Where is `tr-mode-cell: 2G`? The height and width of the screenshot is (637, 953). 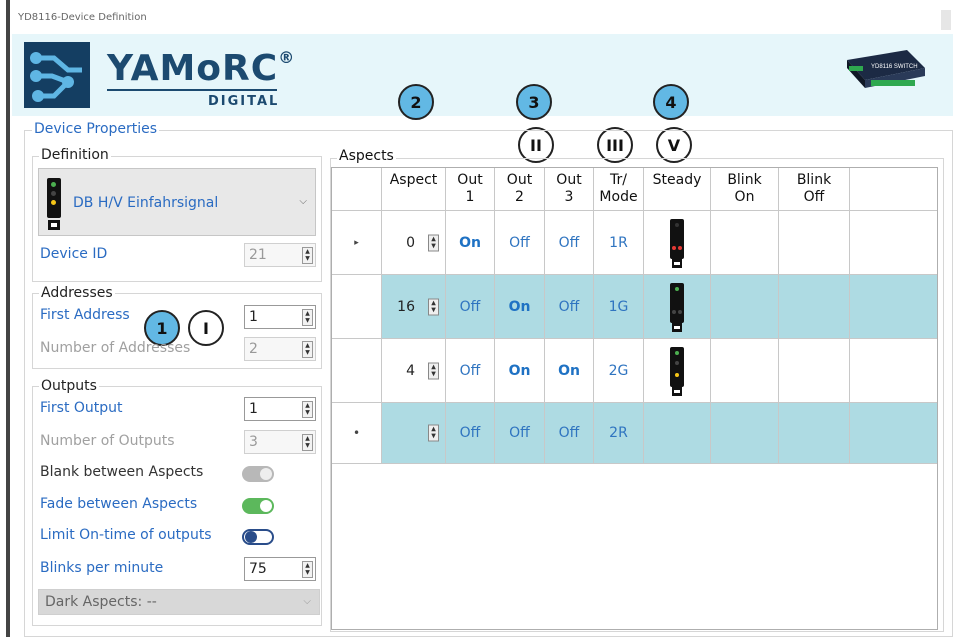
tr-mode-cell: 2G is located at coordinates (619, 370).